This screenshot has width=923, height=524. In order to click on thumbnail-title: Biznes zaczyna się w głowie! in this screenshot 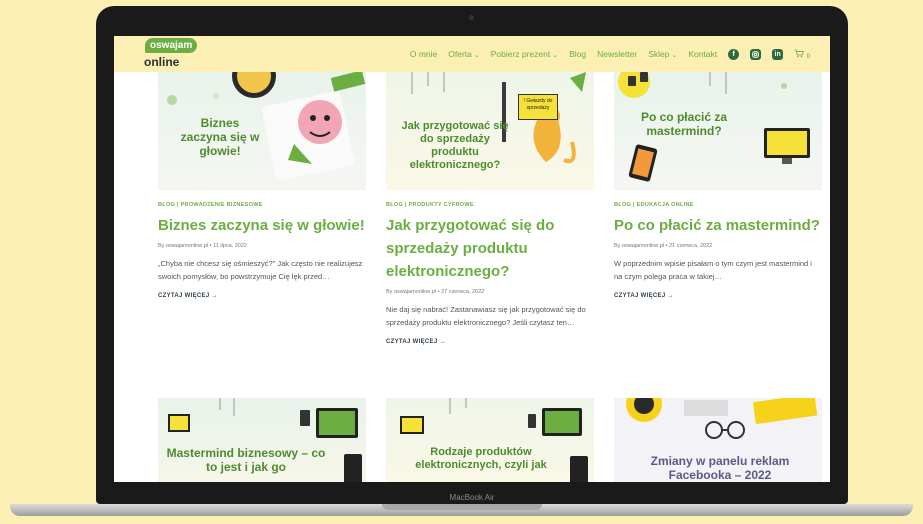, I will do `click(220, 137)`.